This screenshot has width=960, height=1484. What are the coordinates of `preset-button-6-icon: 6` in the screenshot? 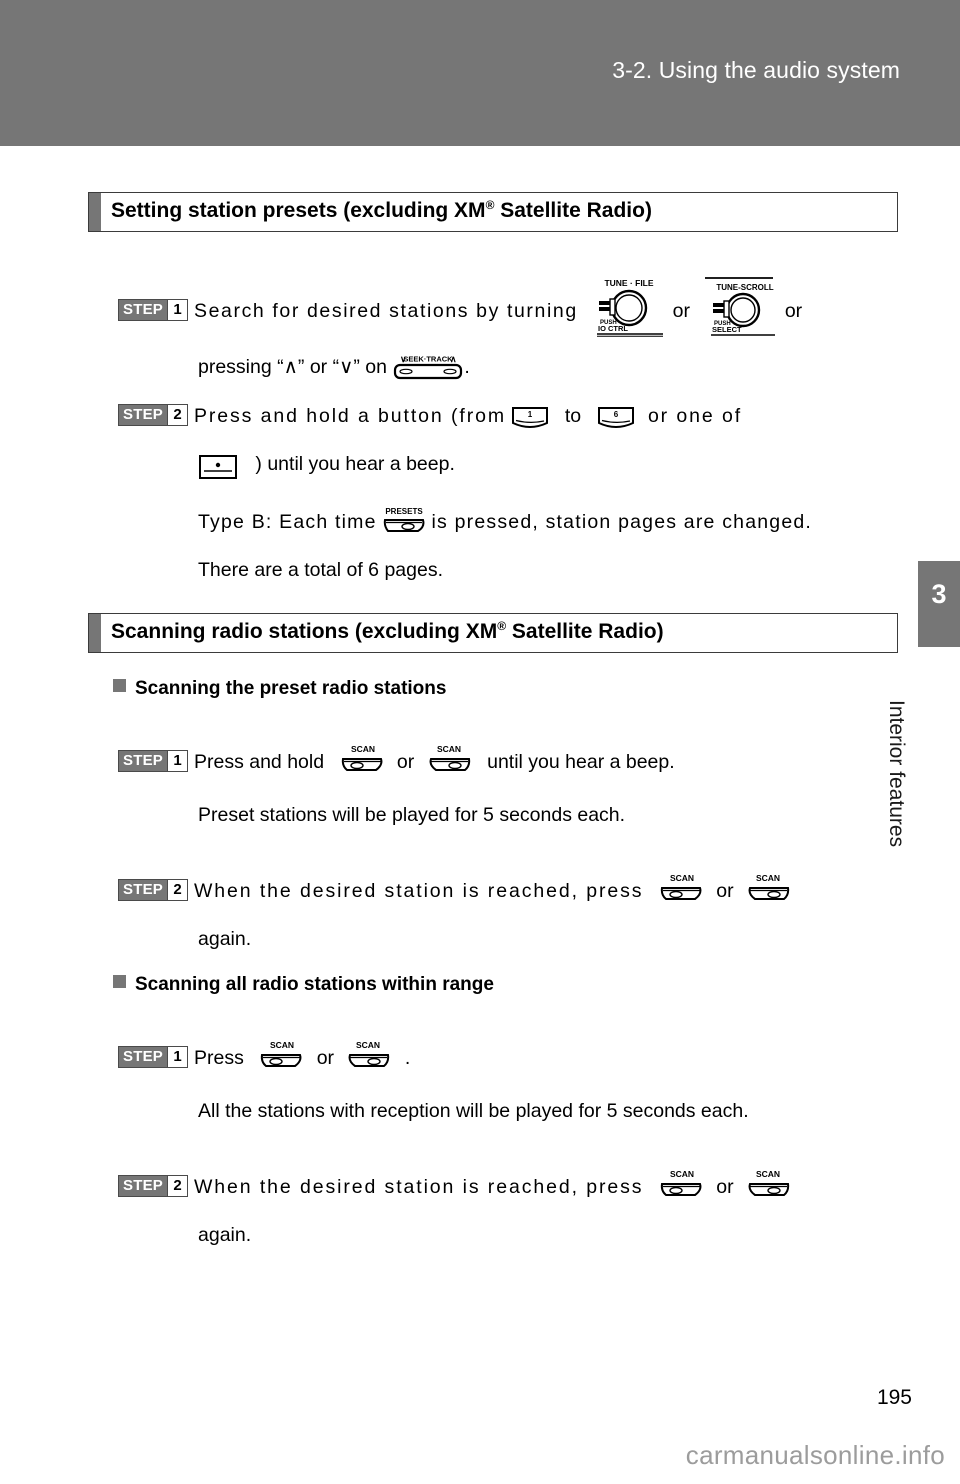 It's located at (616, 415).